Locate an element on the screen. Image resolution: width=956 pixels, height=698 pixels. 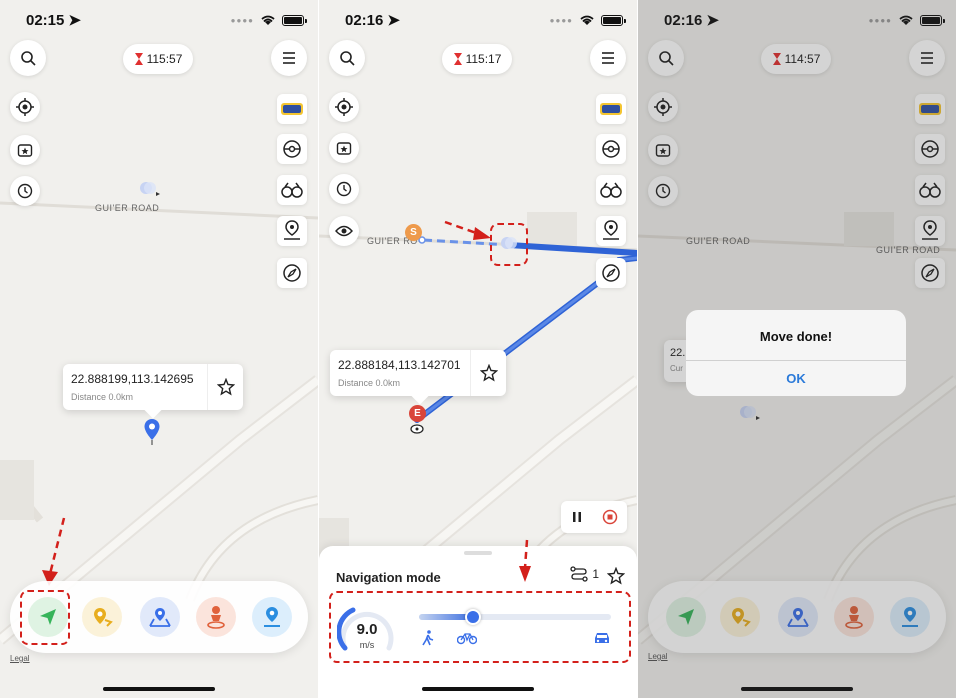
menu-icon is located at coordinates (608, 58).